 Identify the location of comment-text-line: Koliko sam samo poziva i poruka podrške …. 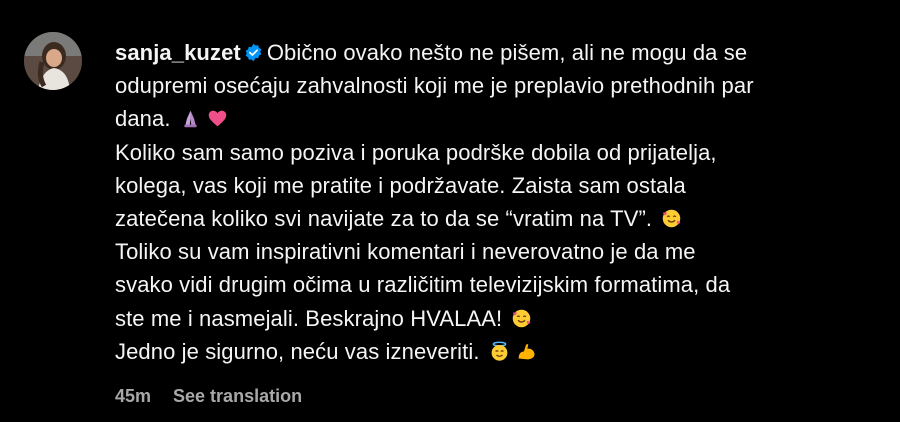
(416, 152).